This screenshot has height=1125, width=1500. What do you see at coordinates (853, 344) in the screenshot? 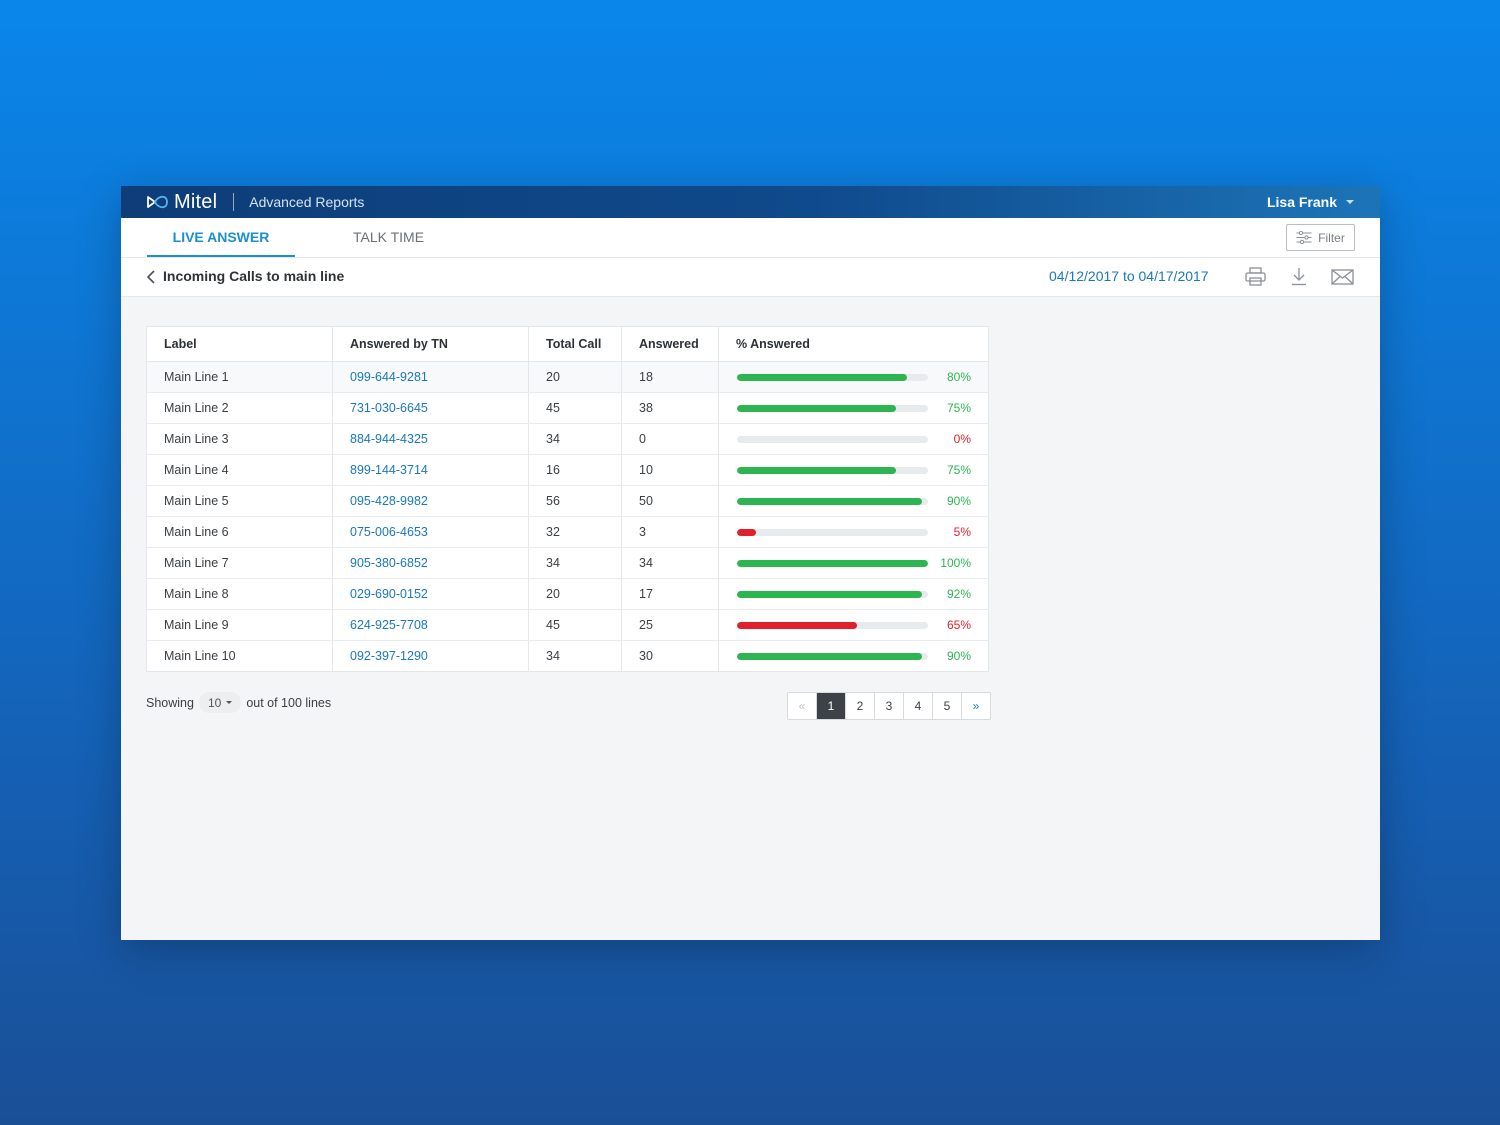
I see `column-header-pct: % Answered` at bounding box center [853, 344].